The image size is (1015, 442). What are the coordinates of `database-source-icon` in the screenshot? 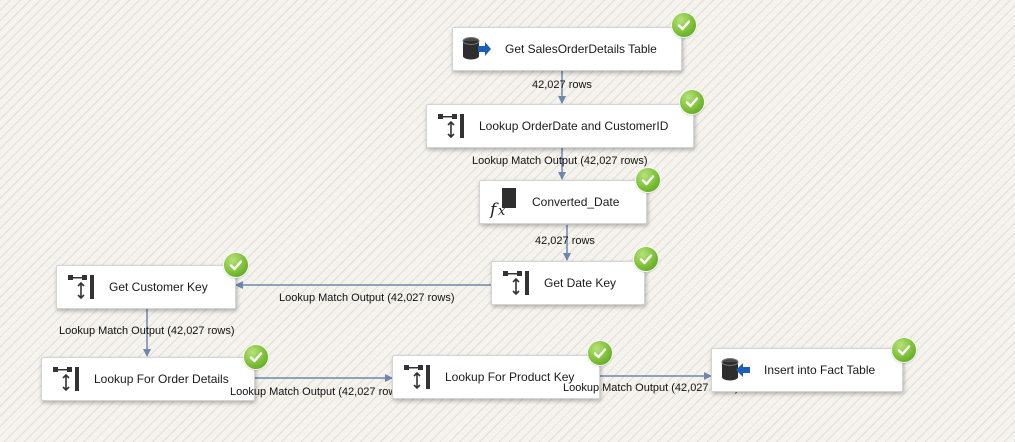 It's located at (477, 49).